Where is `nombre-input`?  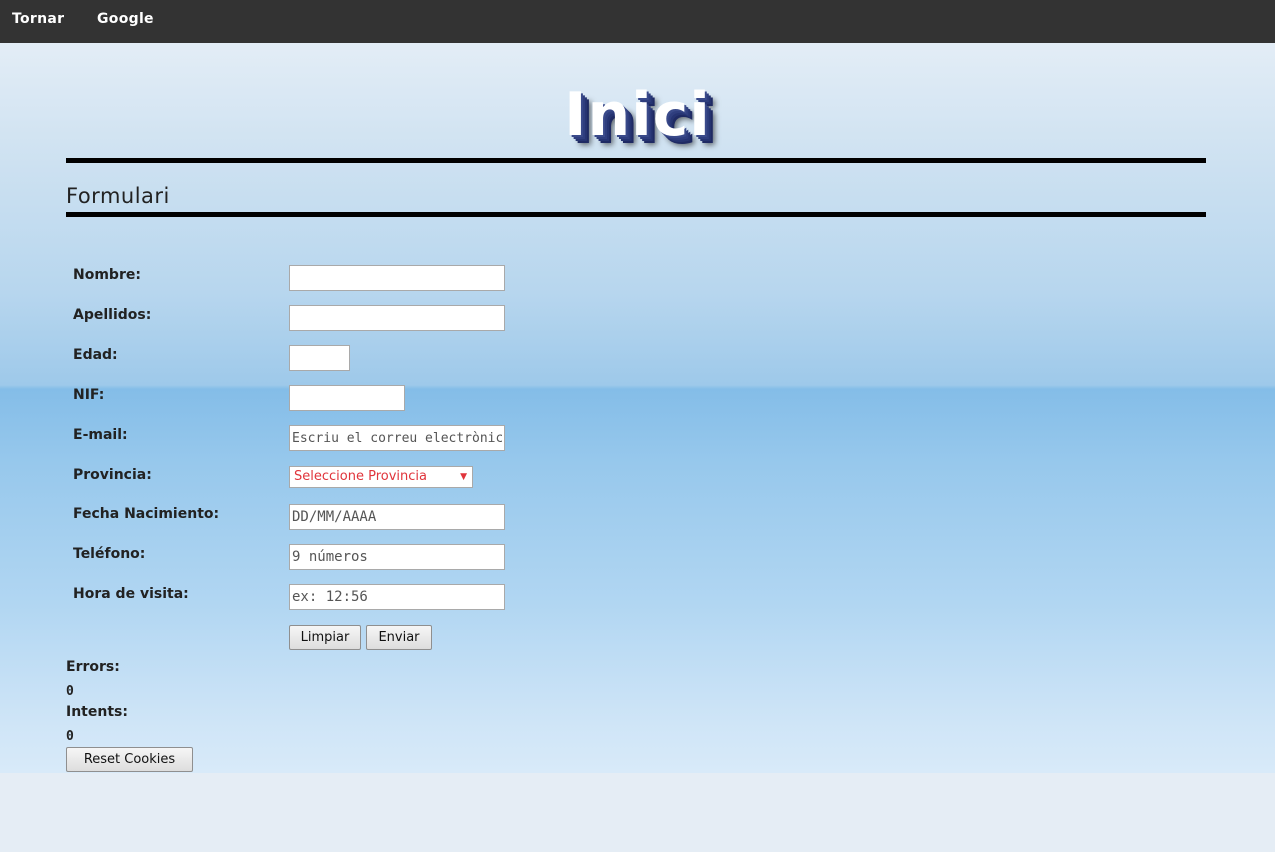 nombre-input is located at coordinates (397, 278).